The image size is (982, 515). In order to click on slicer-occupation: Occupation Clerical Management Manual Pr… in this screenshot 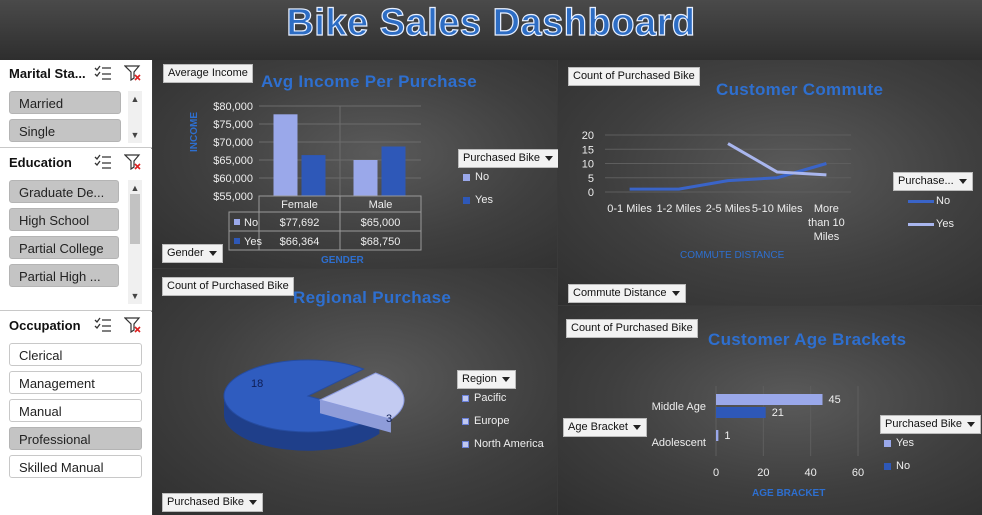, I will do `click(76, 413)`.